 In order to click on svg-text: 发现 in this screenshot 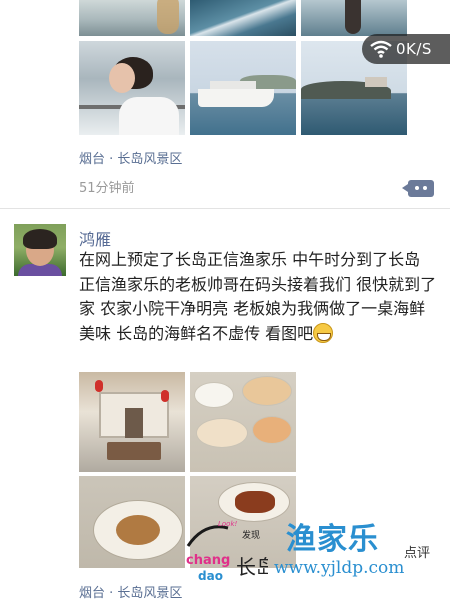, I will do `click(251, 535)`.